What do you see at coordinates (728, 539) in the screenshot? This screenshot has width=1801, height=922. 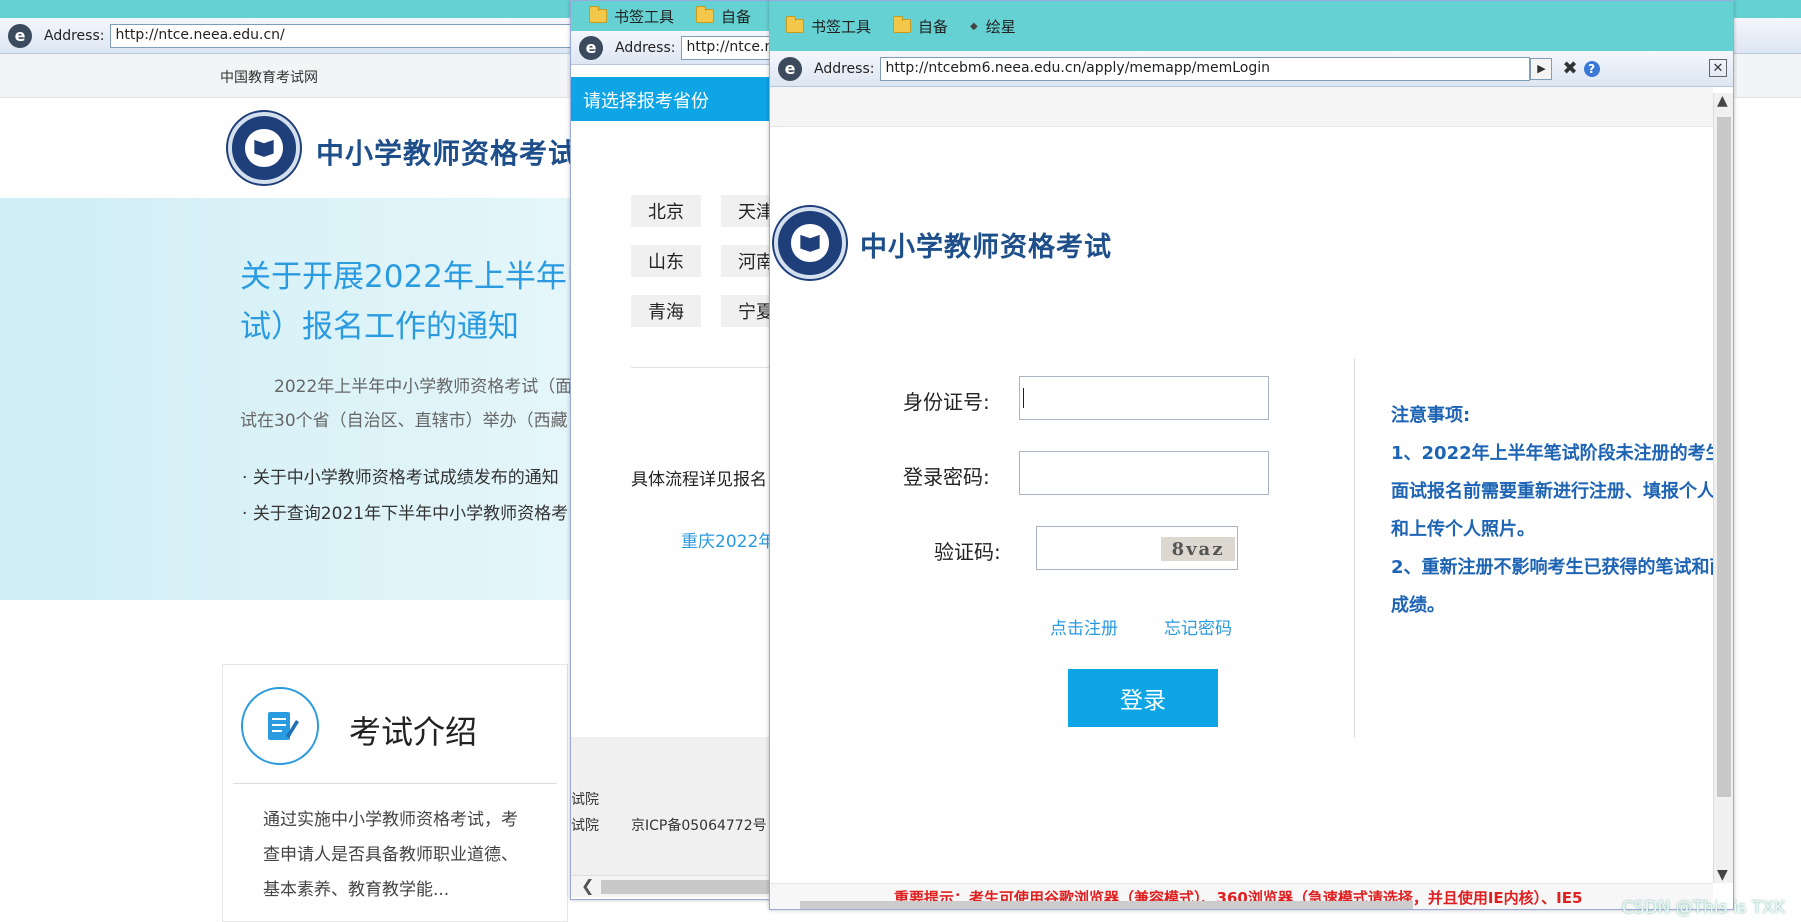 I see `chongqing-link: 重庆2022年` at bounding box center [728, 539].